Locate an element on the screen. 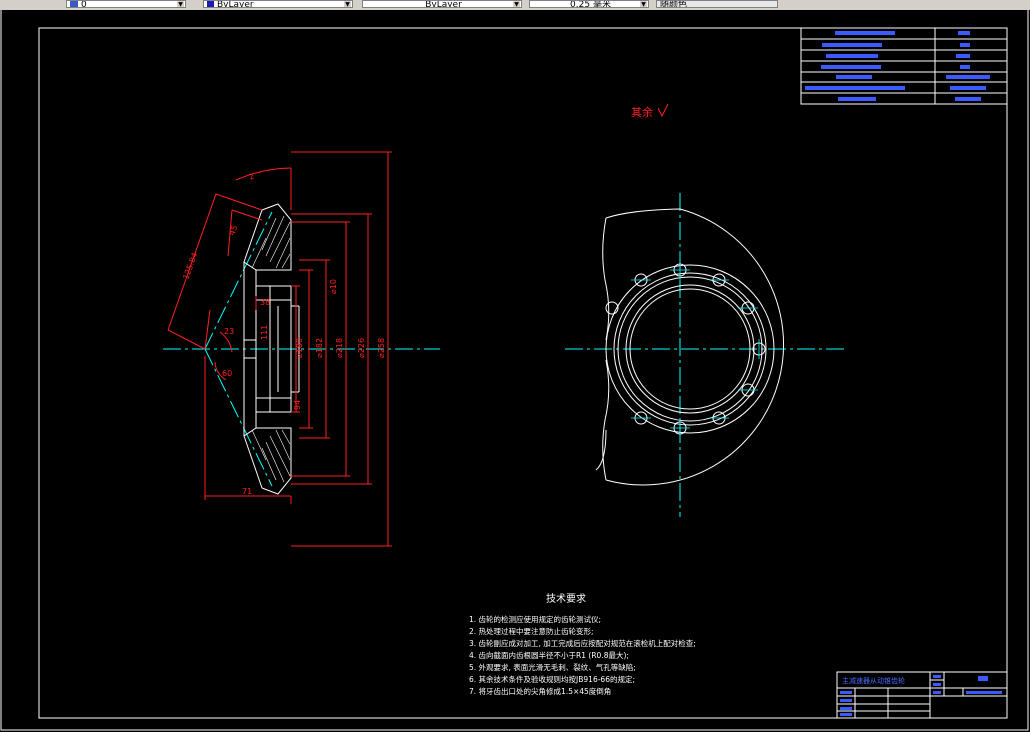 Image resolution: width=1030 pixels, height=732 pixels. tech-item: 3. 齿轮副应成对加工, 加工完成后应按配对规范在滚检机上配对检查; is located at coordinates (582, 643).